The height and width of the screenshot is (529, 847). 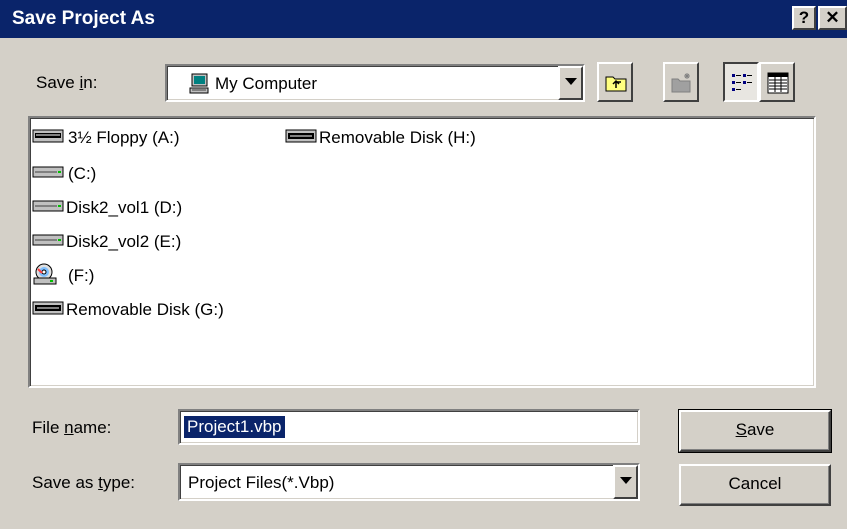 What do you see at coordinates (266, 83) in the screenshot?
I see `save-in-value: My Computer` at bounding box center [266, 83].